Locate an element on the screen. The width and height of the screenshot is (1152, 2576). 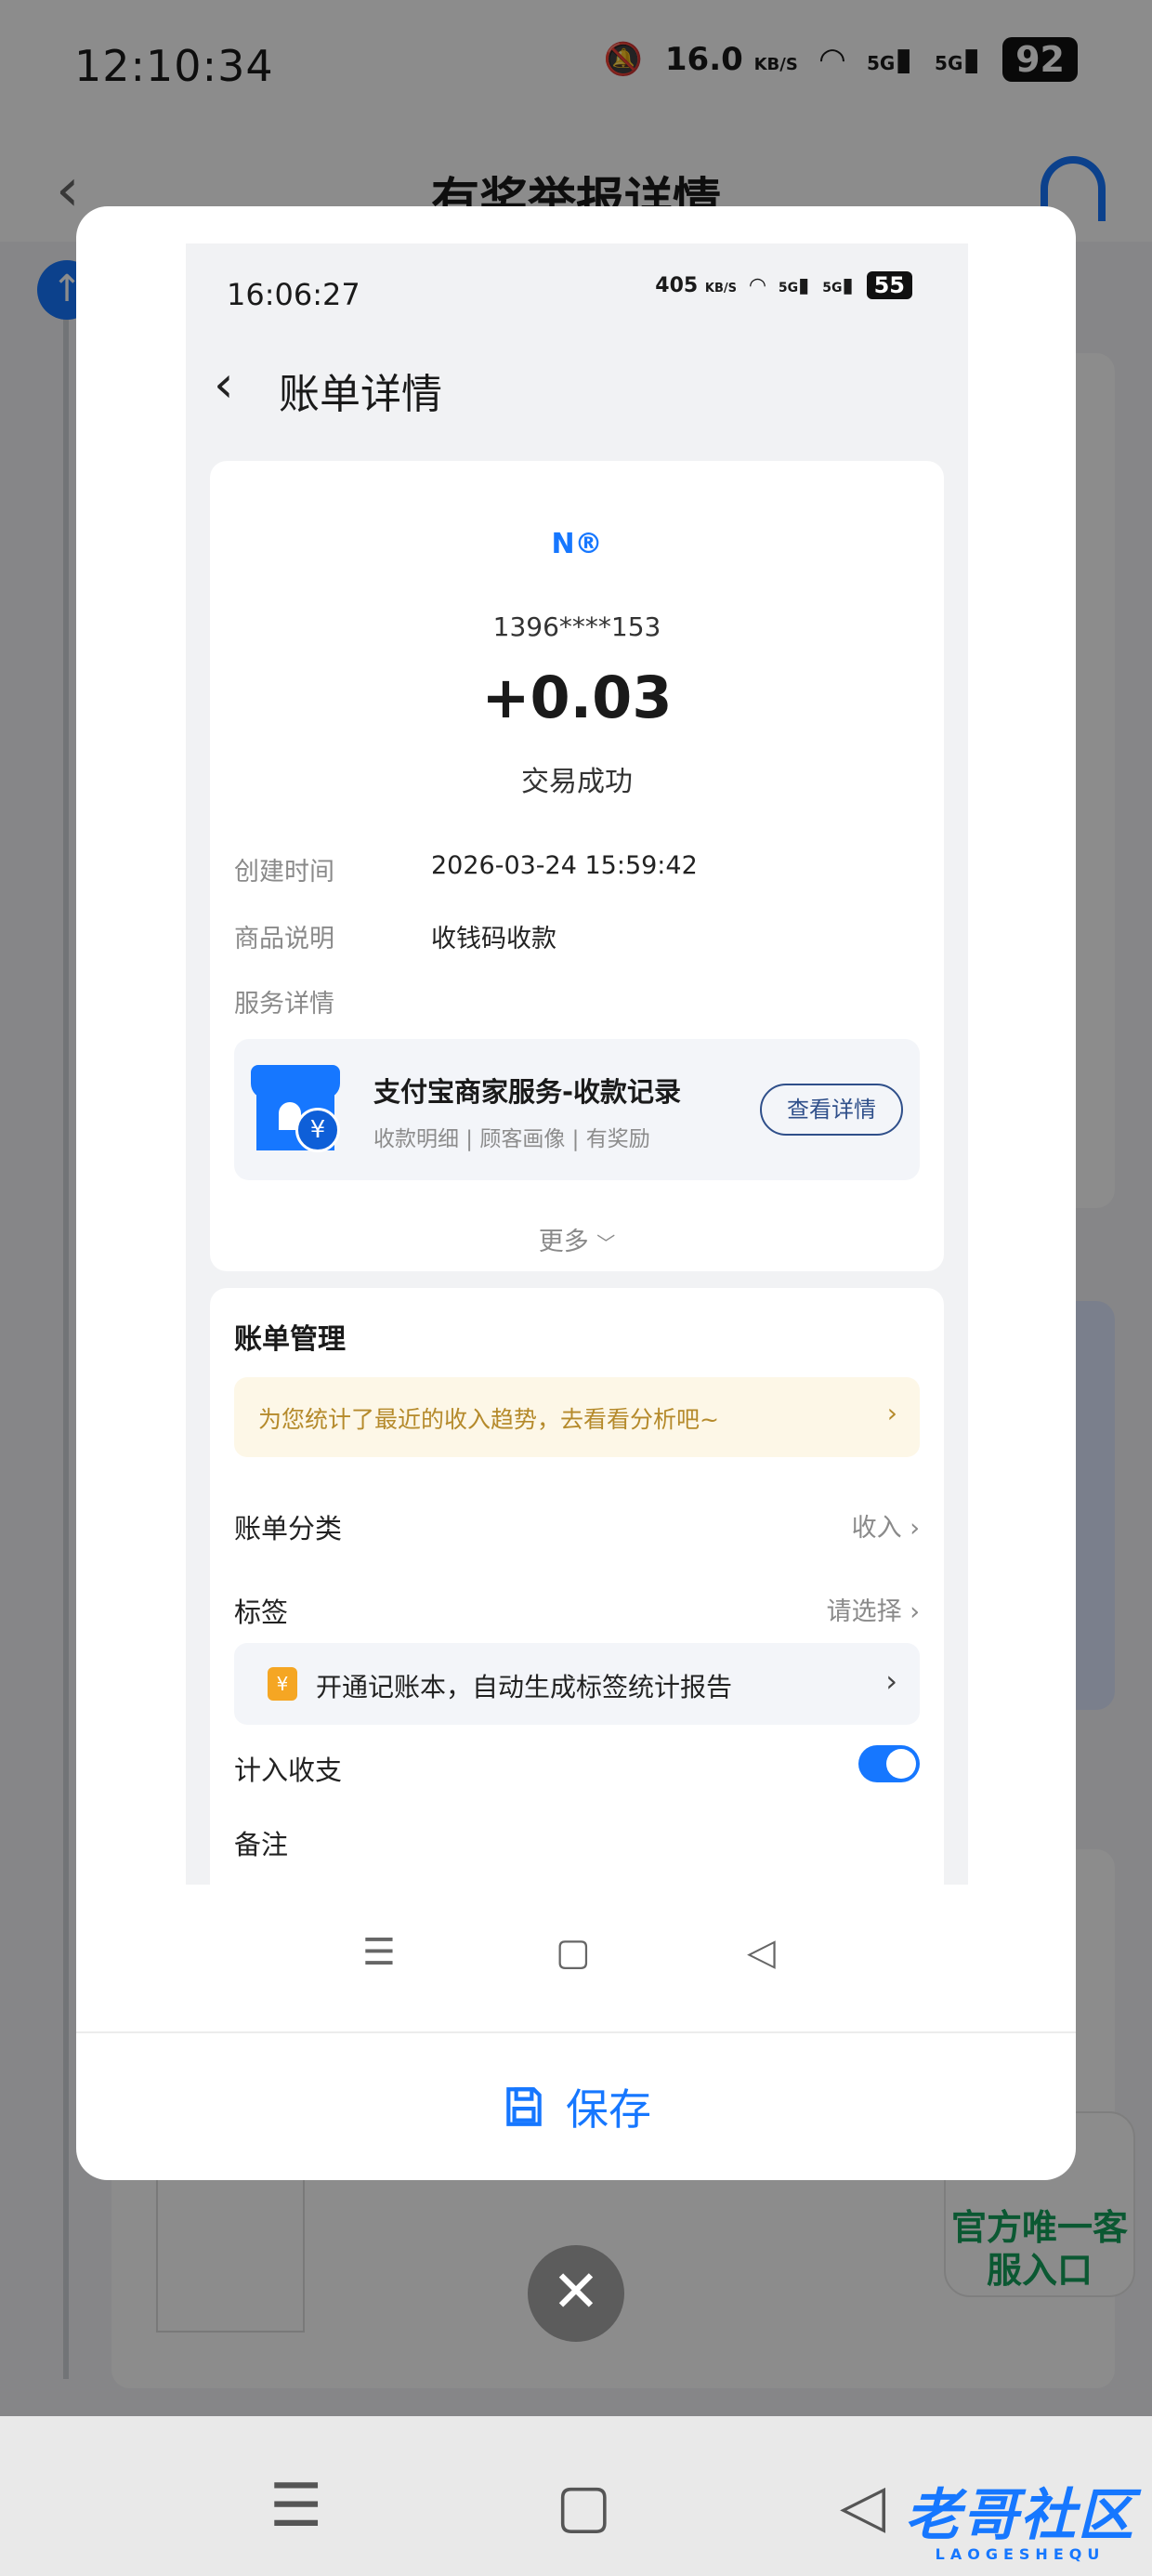
shop-icon: ¥ is located at coordinates (295, 1108).